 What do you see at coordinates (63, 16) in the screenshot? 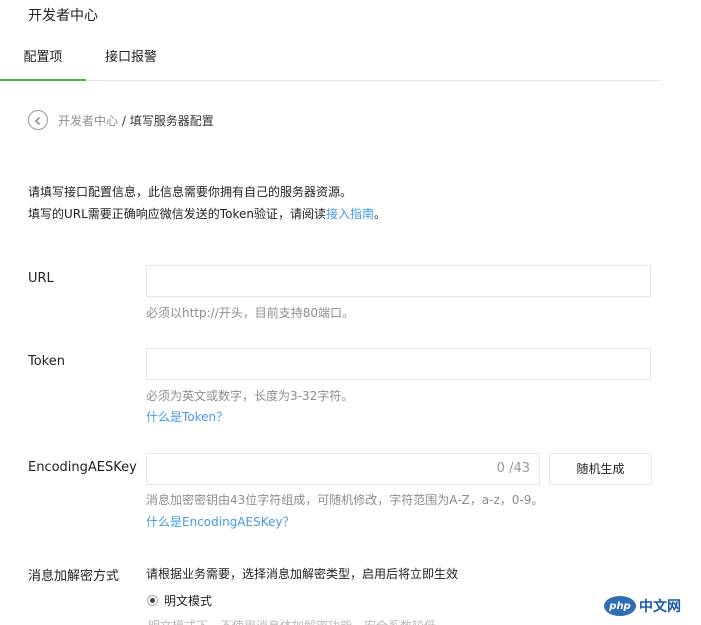
I see `page-title: 开发者中心` at bounding box center [63, 16].